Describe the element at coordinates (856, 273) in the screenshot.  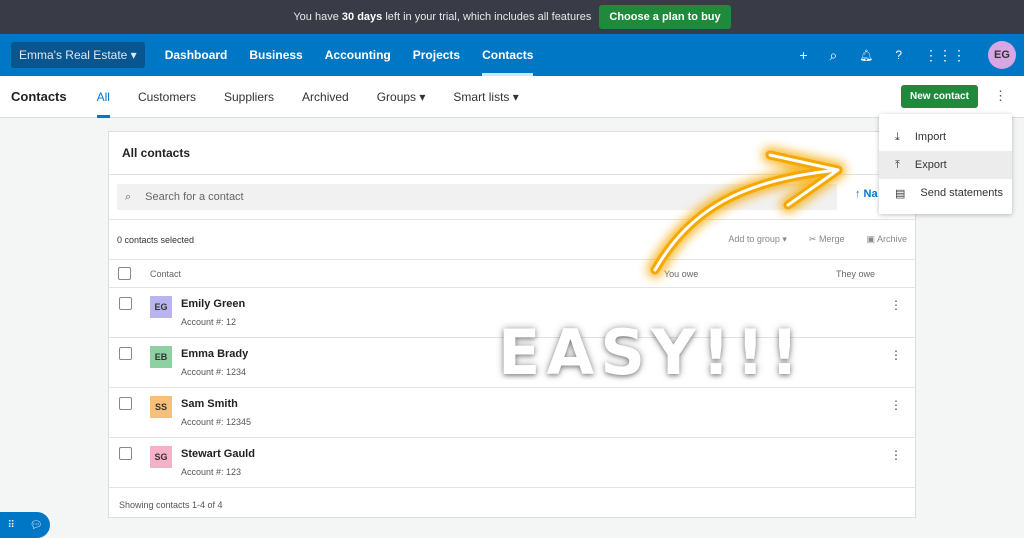
I see `column-they-owe: They owe` at that location.